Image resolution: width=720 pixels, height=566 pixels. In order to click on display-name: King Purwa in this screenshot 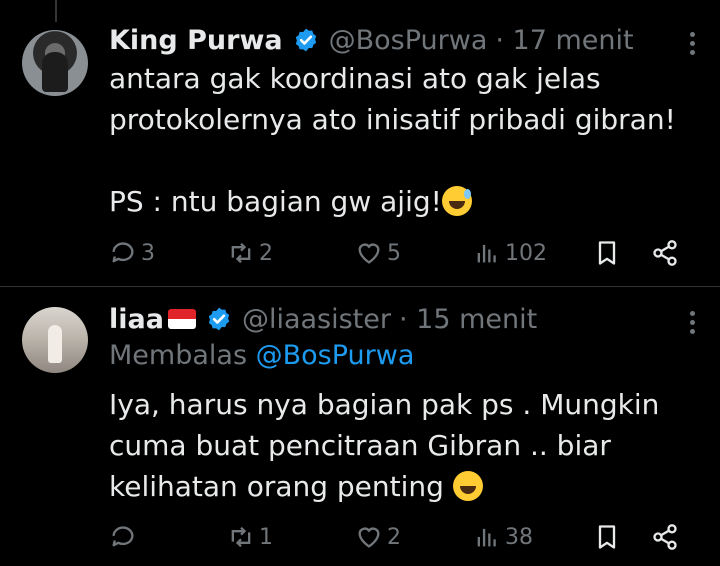, I will do `click(196, 40)`.